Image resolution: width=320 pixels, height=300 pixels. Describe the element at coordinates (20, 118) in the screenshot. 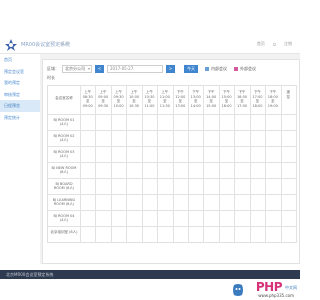

I see `sidebar-item-stats: 预定统计` at that location.